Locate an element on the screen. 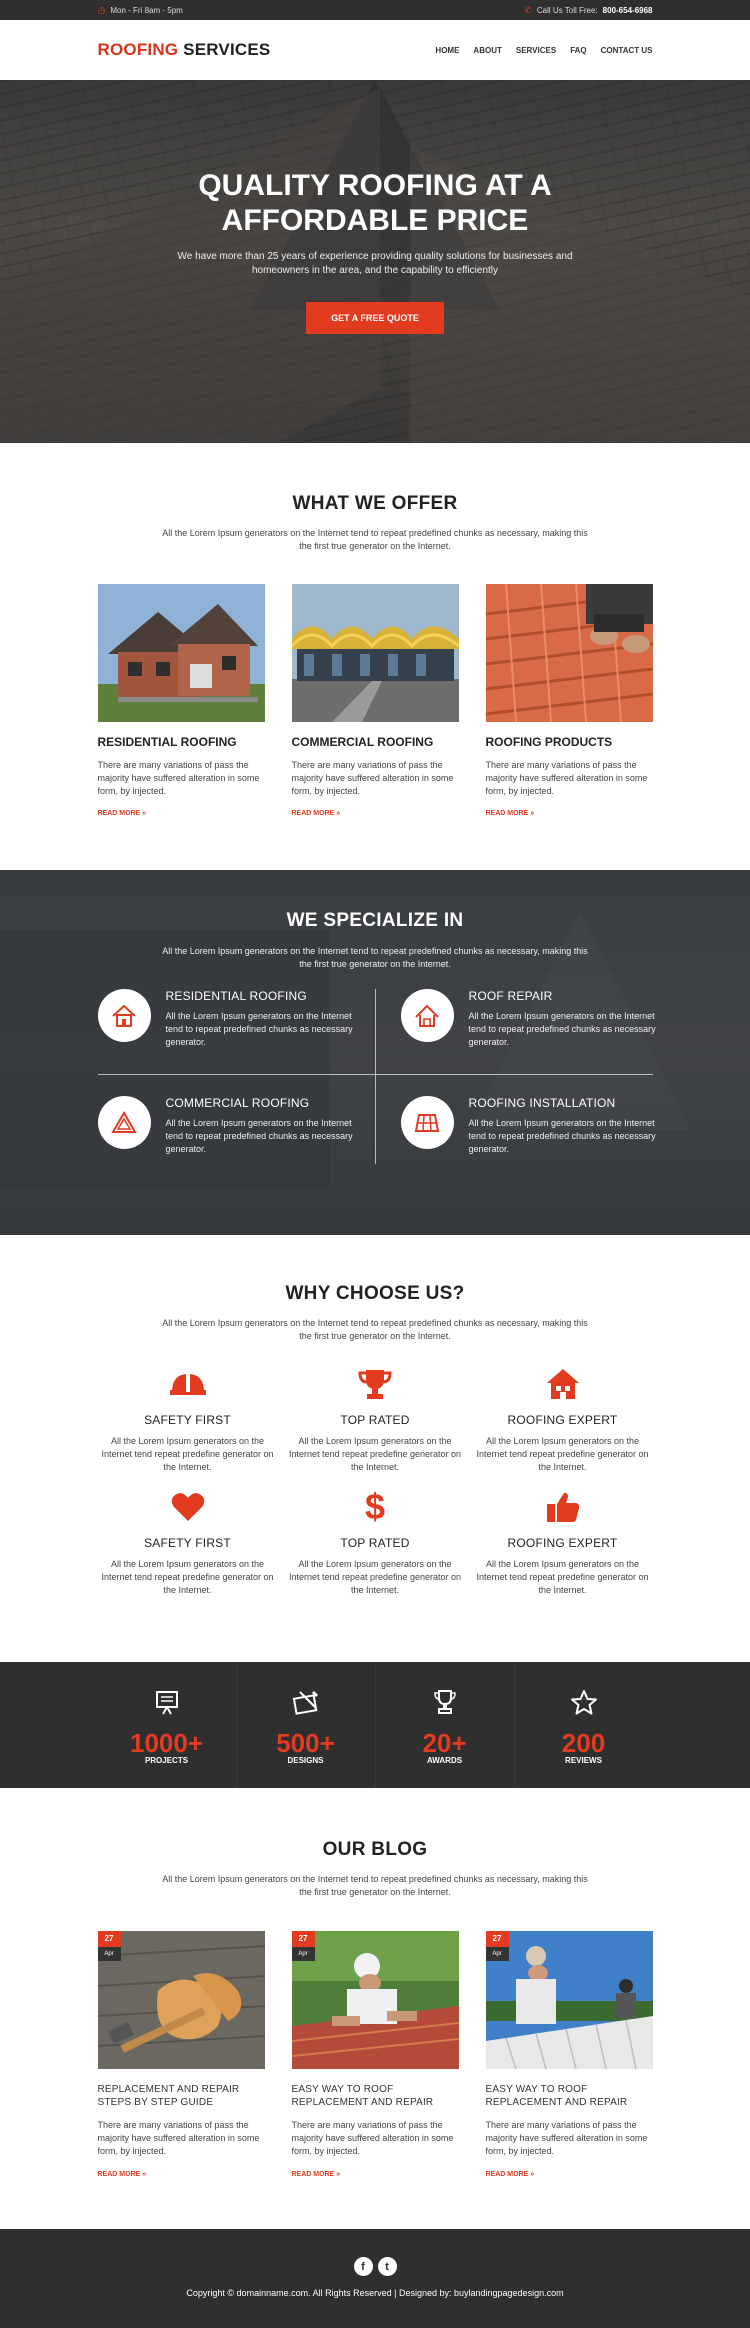 The width and height of the screenshot is (750, 2328). free-quote-button: GET A FREE QUOTE is located at coordinates (375, 318).